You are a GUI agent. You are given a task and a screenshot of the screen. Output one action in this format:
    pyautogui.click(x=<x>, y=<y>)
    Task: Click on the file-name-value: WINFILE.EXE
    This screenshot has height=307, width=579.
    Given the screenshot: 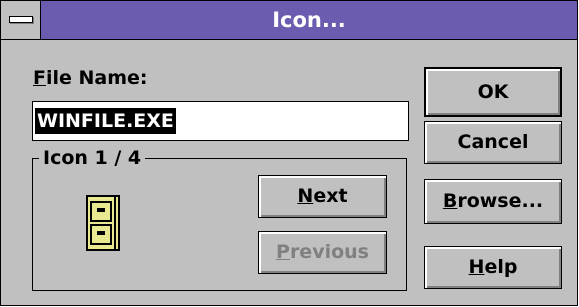 What is the action you would take?
    pyautogui.click(x=105, y=121)
    